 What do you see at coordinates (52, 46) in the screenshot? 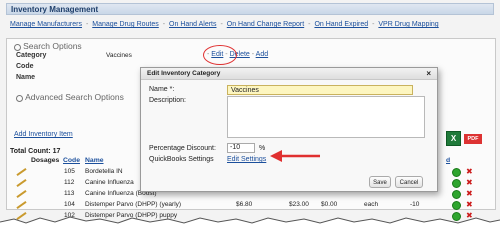
I see `search-options-title: Search Options` at bounding box center [52, 46].